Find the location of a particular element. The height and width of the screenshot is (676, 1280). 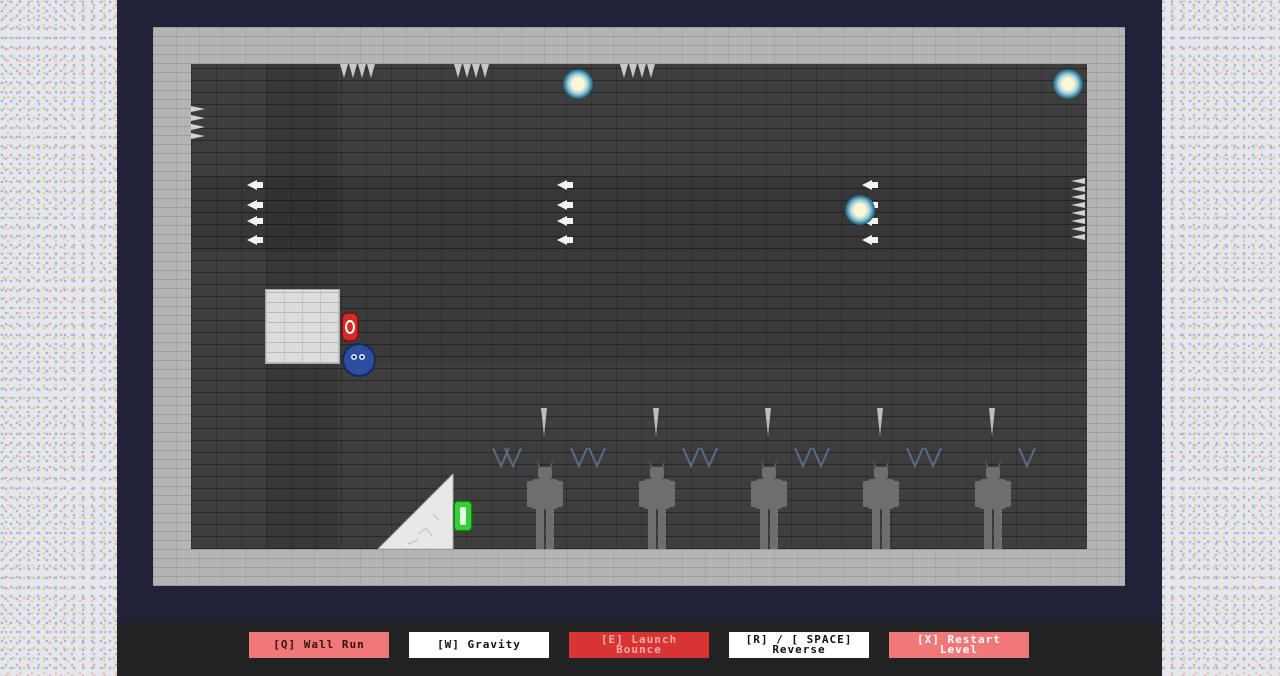

exit-portal-icon is located at coordinates (463, 516).